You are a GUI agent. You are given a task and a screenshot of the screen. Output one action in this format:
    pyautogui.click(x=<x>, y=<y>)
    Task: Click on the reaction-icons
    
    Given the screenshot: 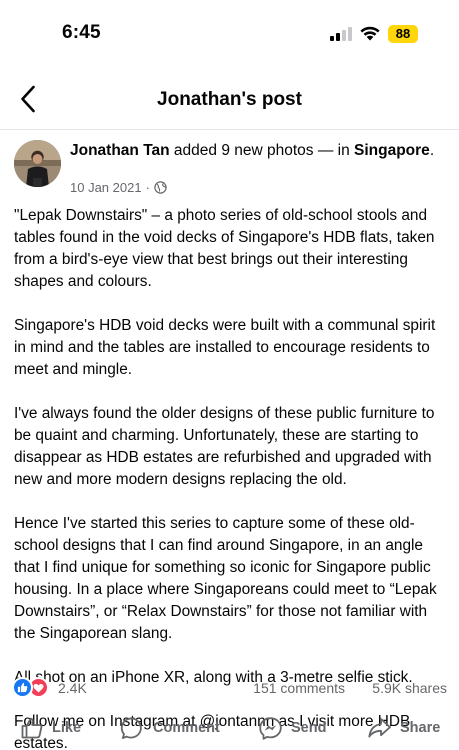 What is the action you would take?
    pyautogui.click(x=32, y=688)
    